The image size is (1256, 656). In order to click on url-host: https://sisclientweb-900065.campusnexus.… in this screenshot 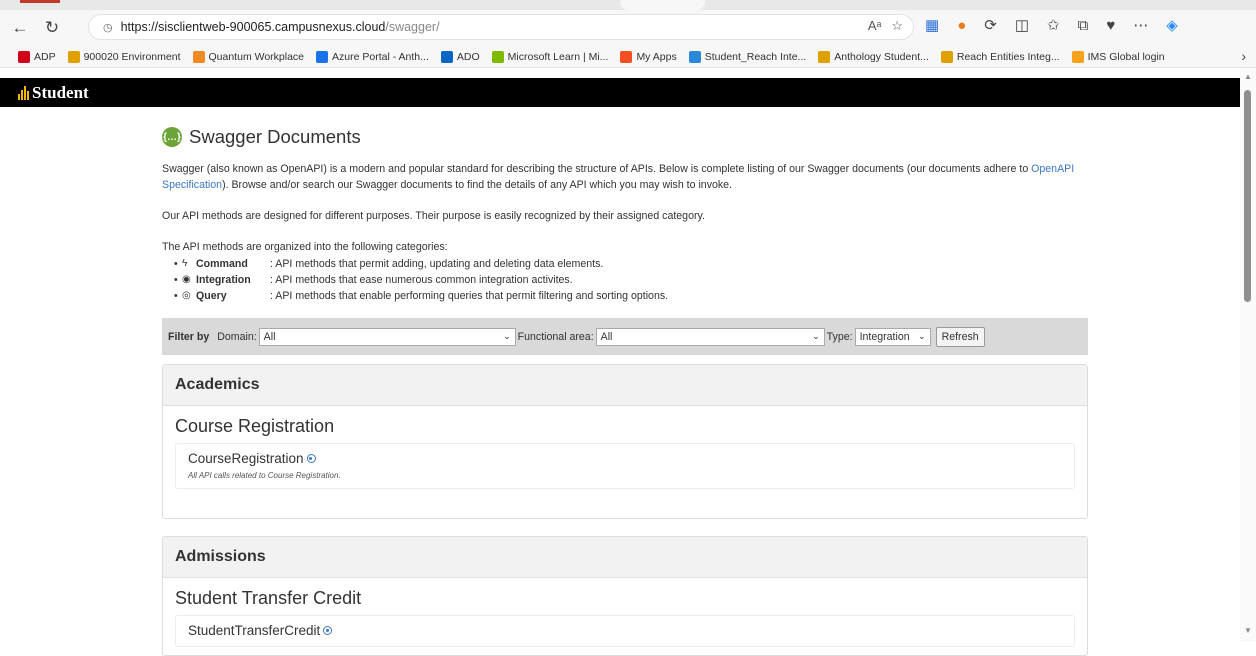, I will do `click(253, 27)`.